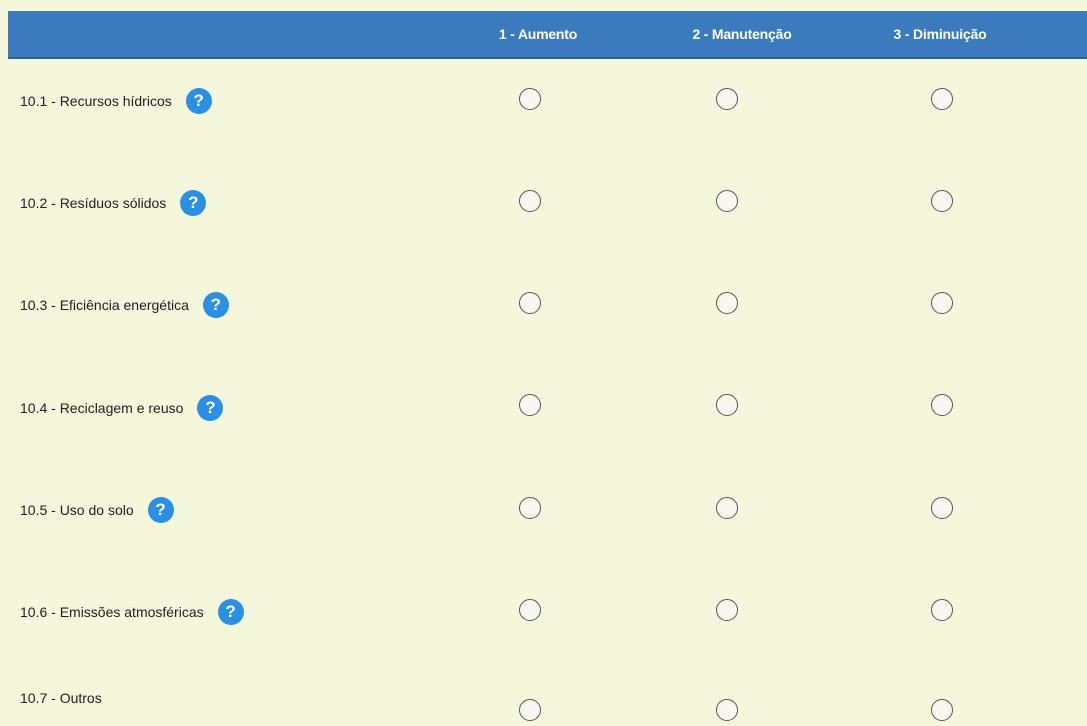 Image resolution: width=1087 pixels, height=726 pixels. What do you see at coordinates (77, 510) in the screenshot?
I see `row-label: 10.5 - Uso do solo` at bounding box center [77, 510].